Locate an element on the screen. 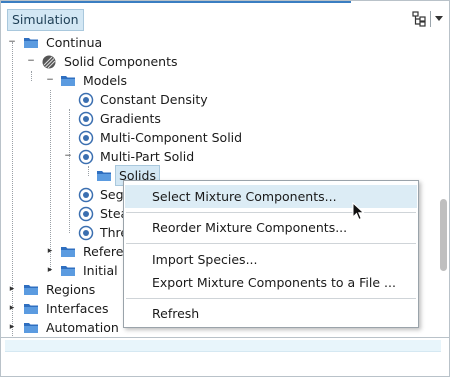 Image resolution: width=450 pixels, height=377 pixels. tree-item-label: Automation is located at coordinates (82, 327).